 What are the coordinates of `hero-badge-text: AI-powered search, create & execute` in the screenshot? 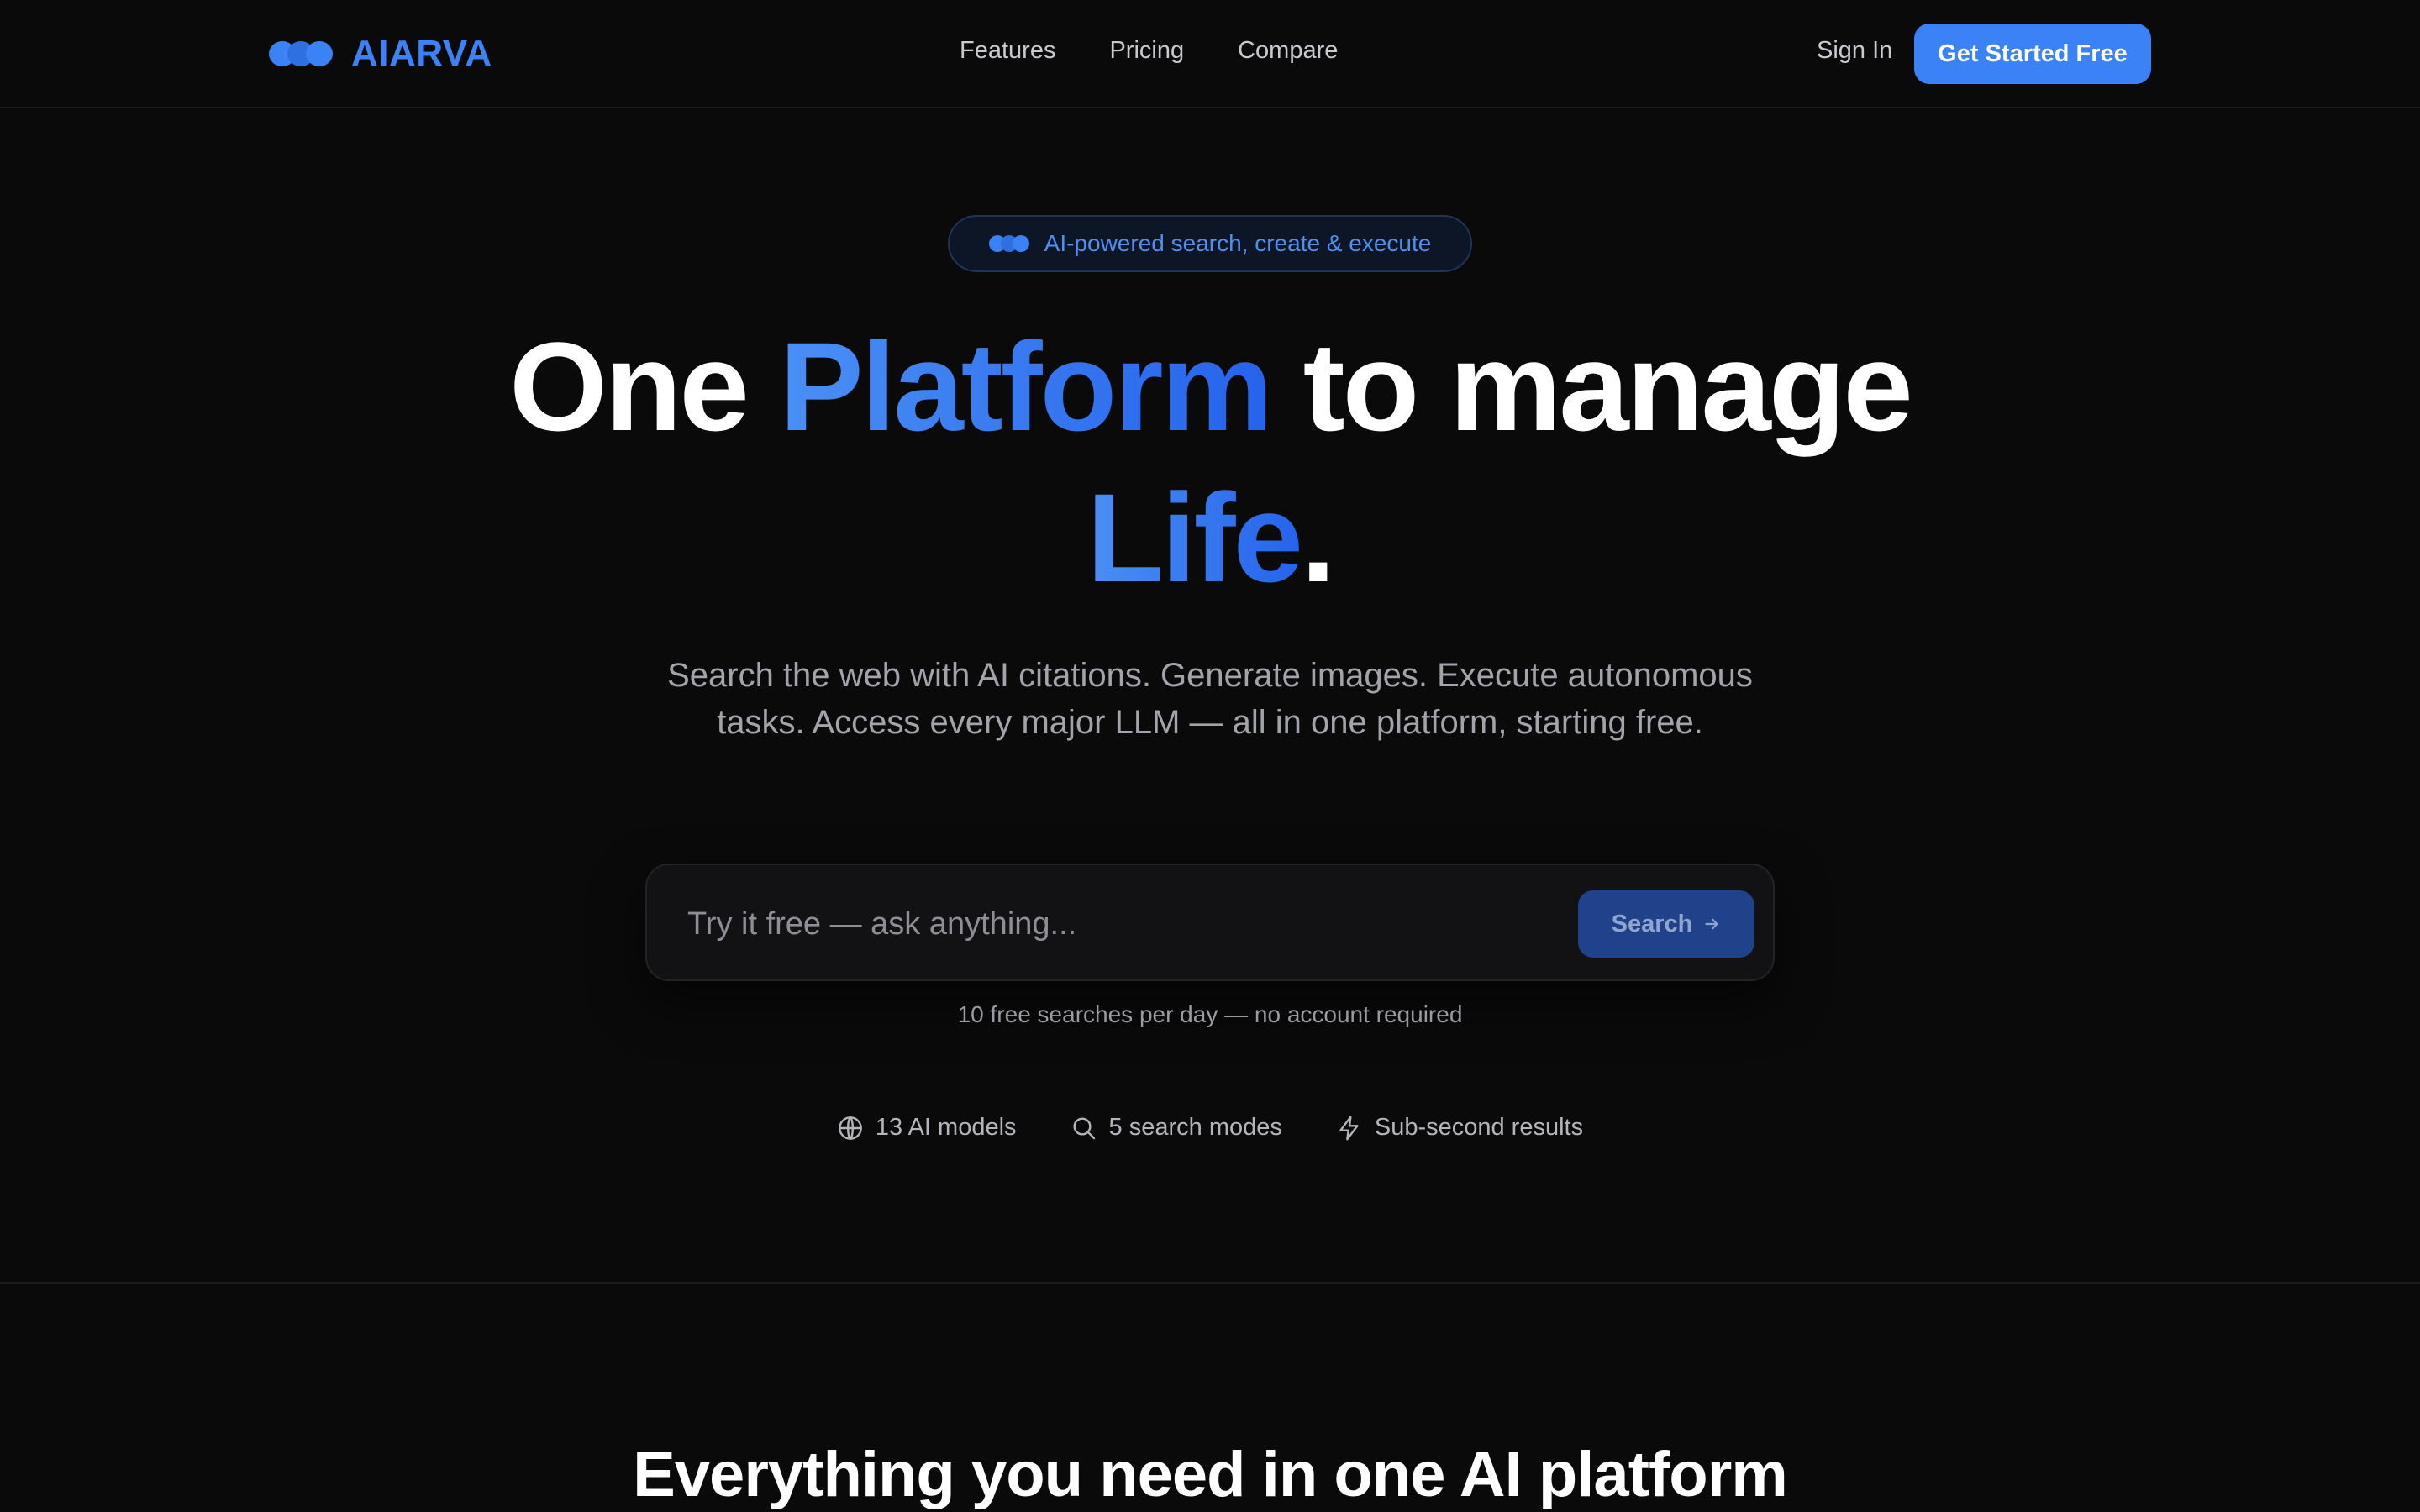 It's located at (1238, 243).